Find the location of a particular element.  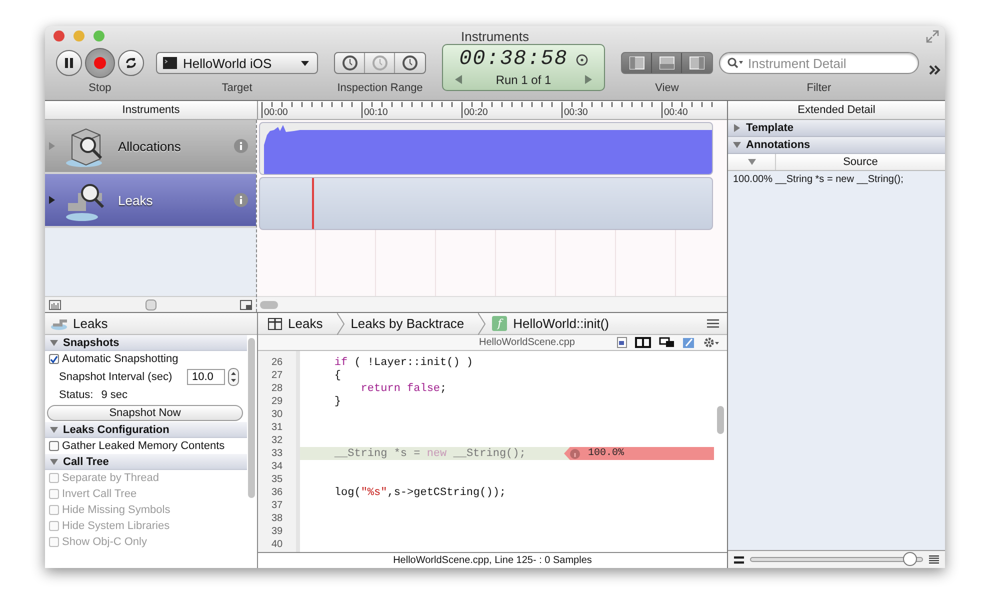

instruments-header: Instruments is located at coordinates (151, 110).